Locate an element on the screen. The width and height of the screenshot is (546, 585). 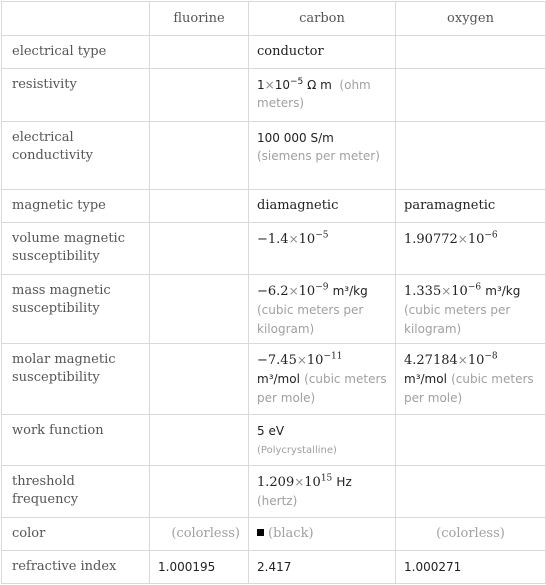
cell-fluorine: (colorless) is located at coordinates (199, 534).